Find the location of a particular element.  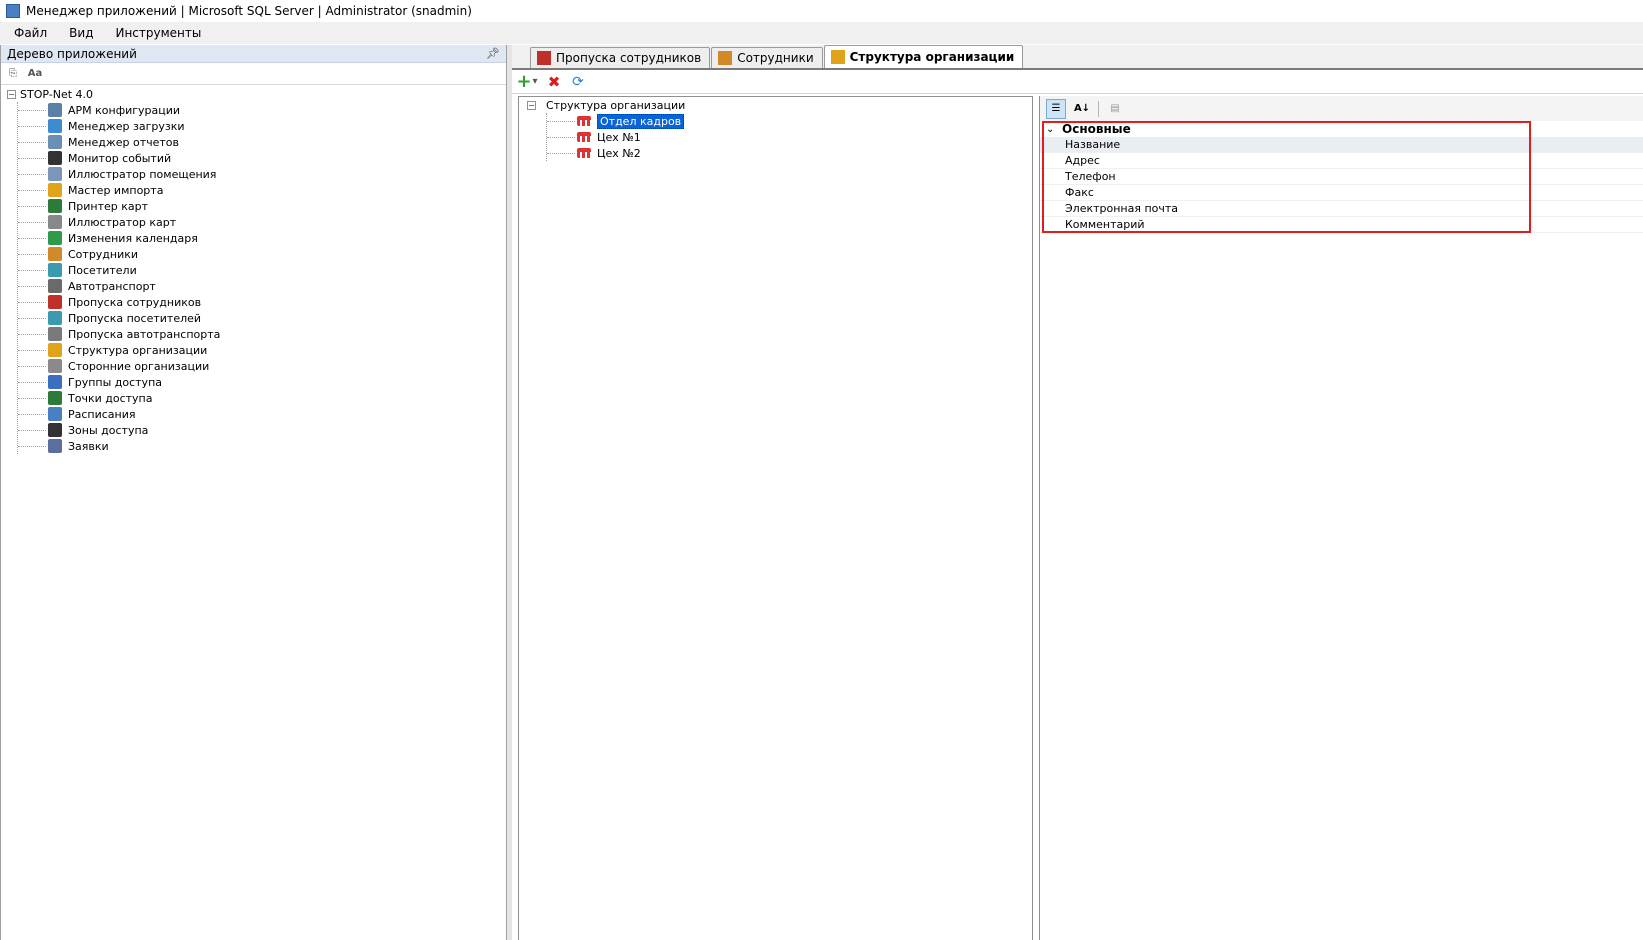

property-address: Адрес is located at coordinates (1341, 161).